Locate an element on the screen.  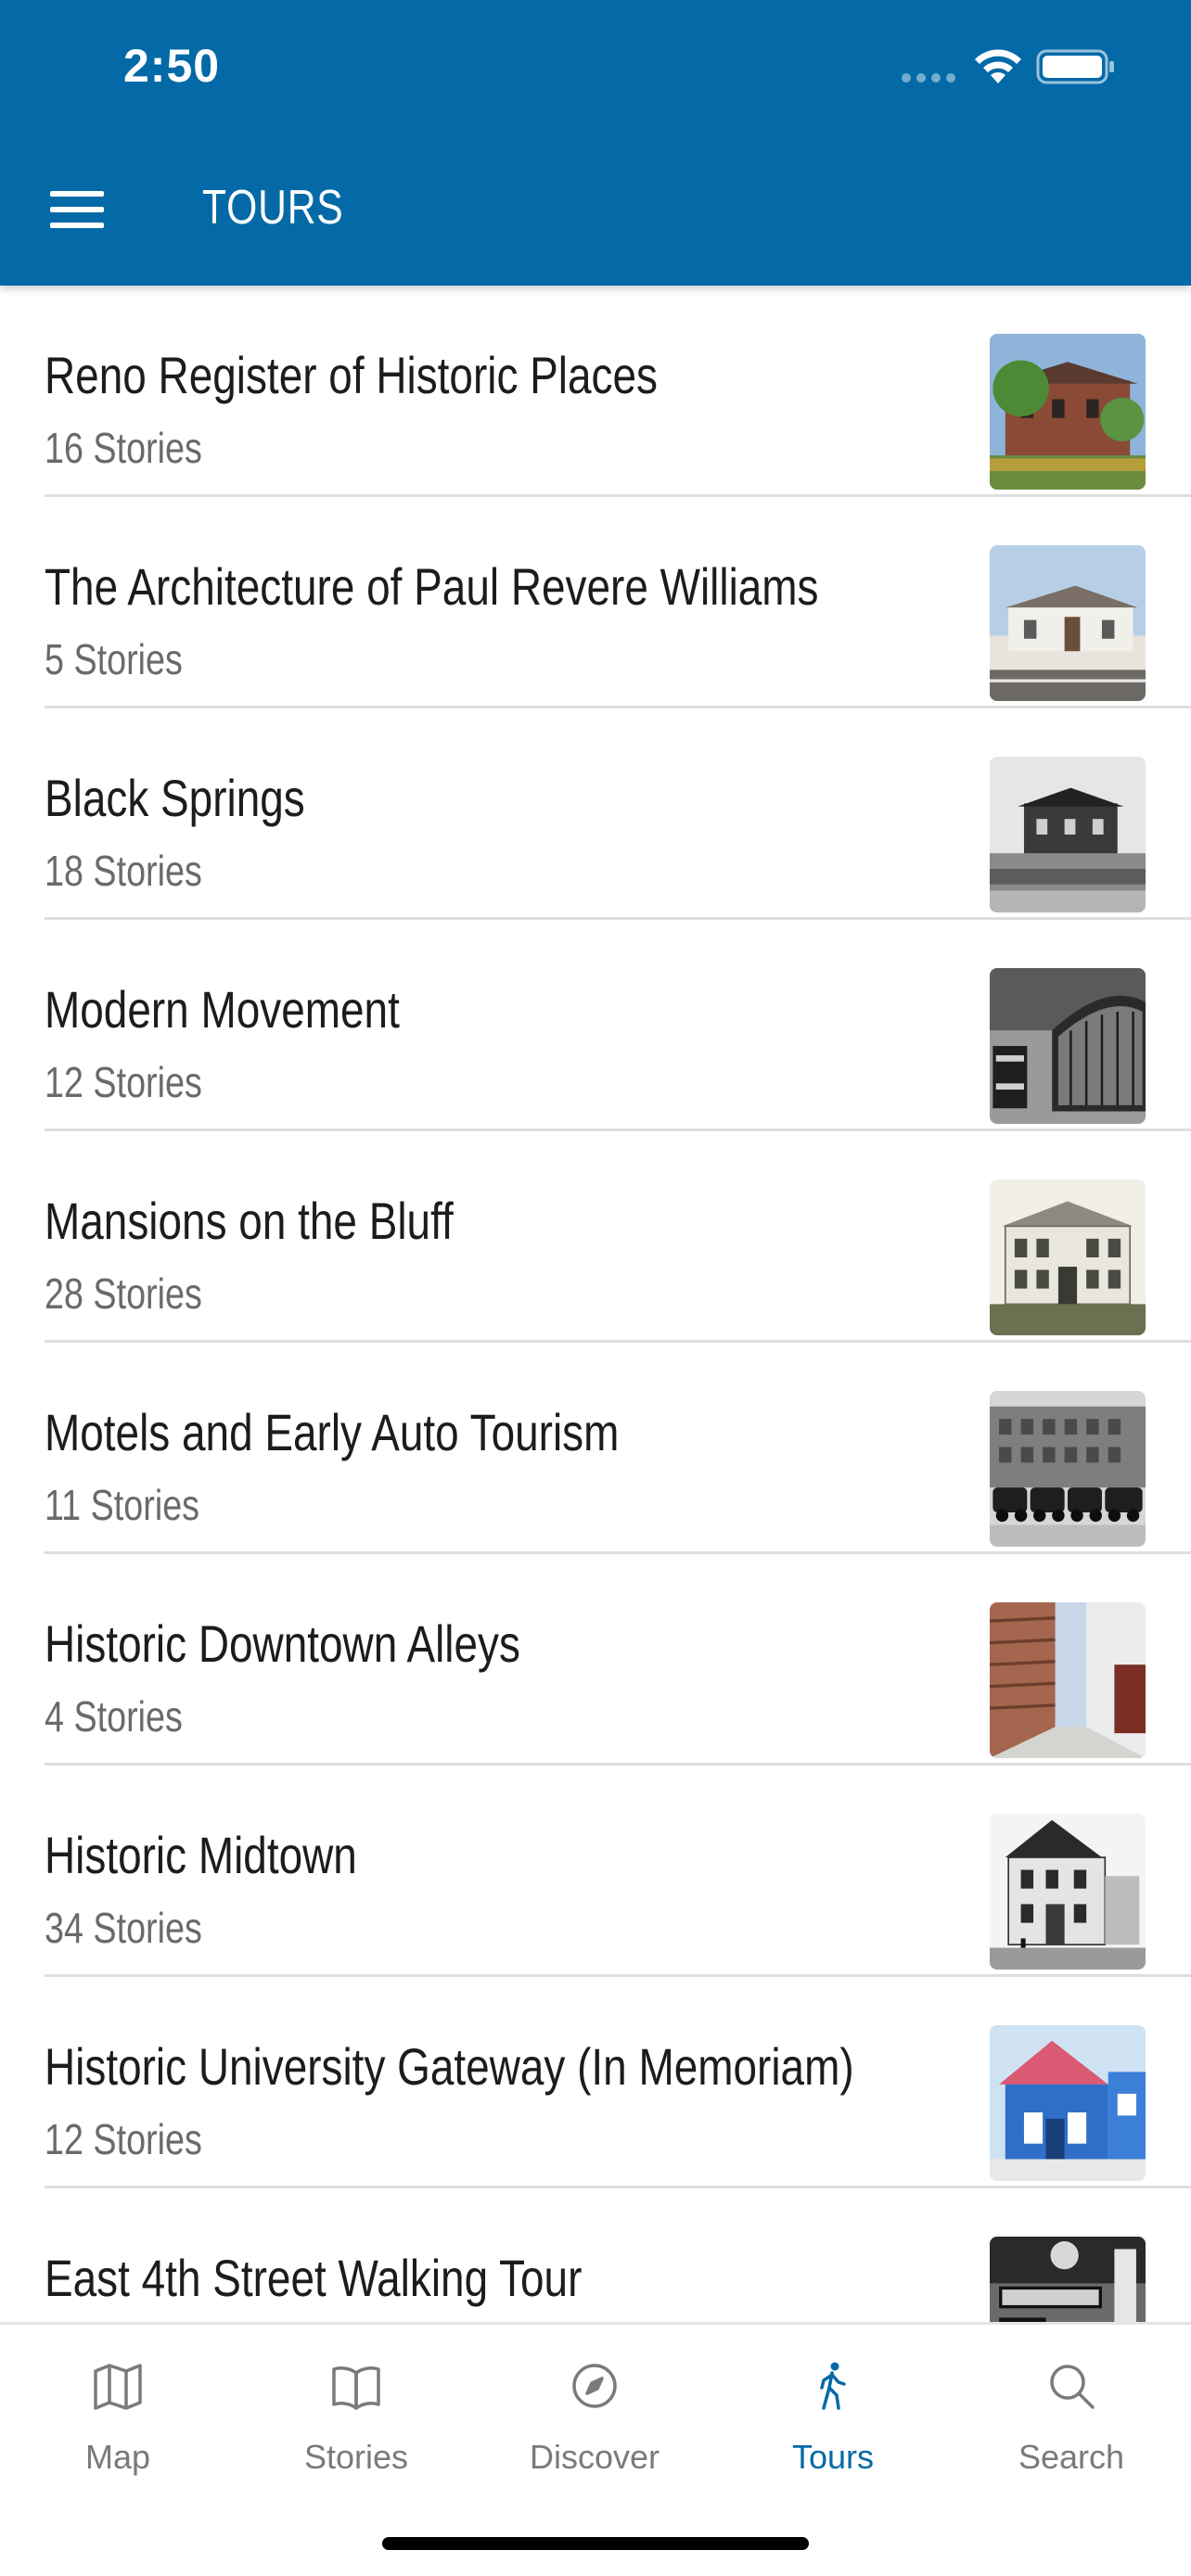
tour-title: Motels and Early Auto Tourism is located at coordinates (332, 1432).